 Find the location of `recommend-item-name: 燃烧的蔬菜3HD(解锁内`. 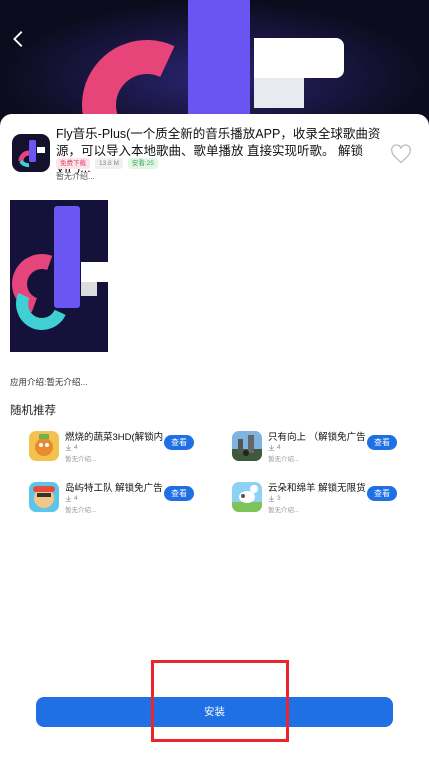

recommend-item-name: 燃烧的蔬菜3HD(解锁内 is located at coordinates (114, 437).